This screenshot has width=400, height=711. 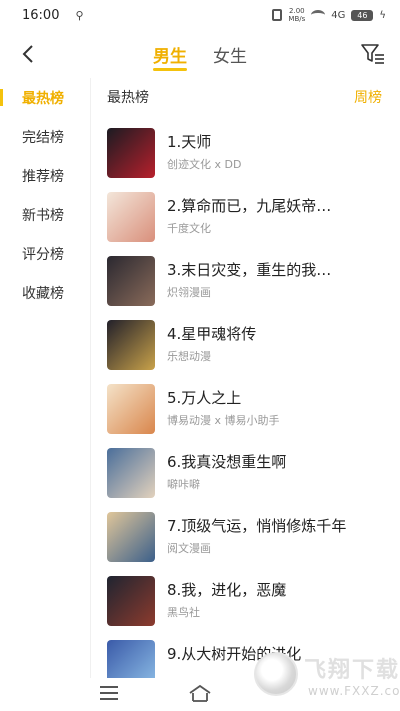 I want to click on comic-author: 噼咔噼, so click(x=183, y=484).